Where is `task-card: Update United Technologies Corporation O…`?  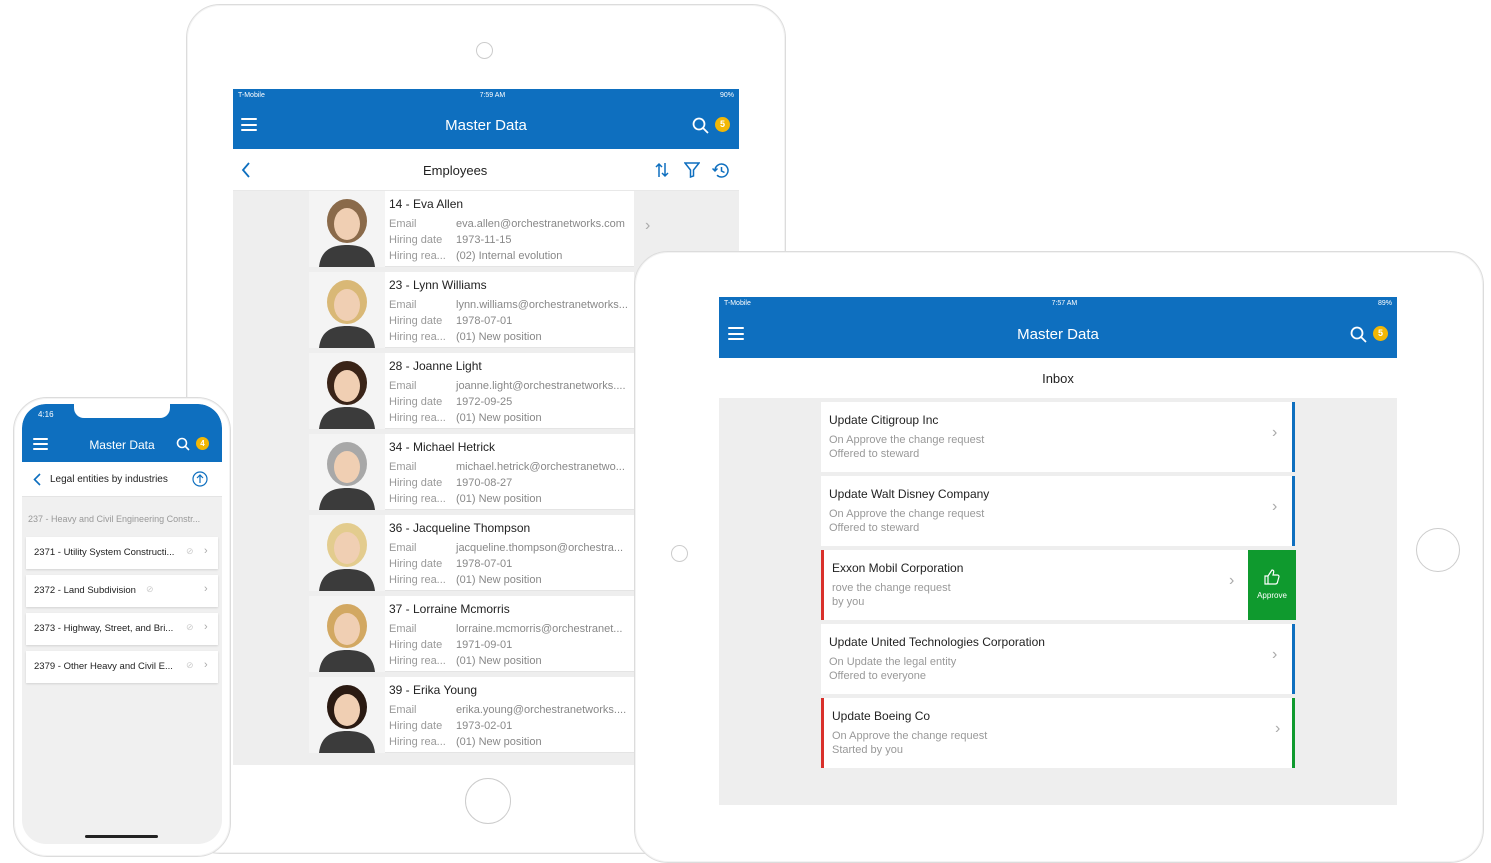 task-card: Update United Technologies Corporation O… is located at coordinates (1058, 659).